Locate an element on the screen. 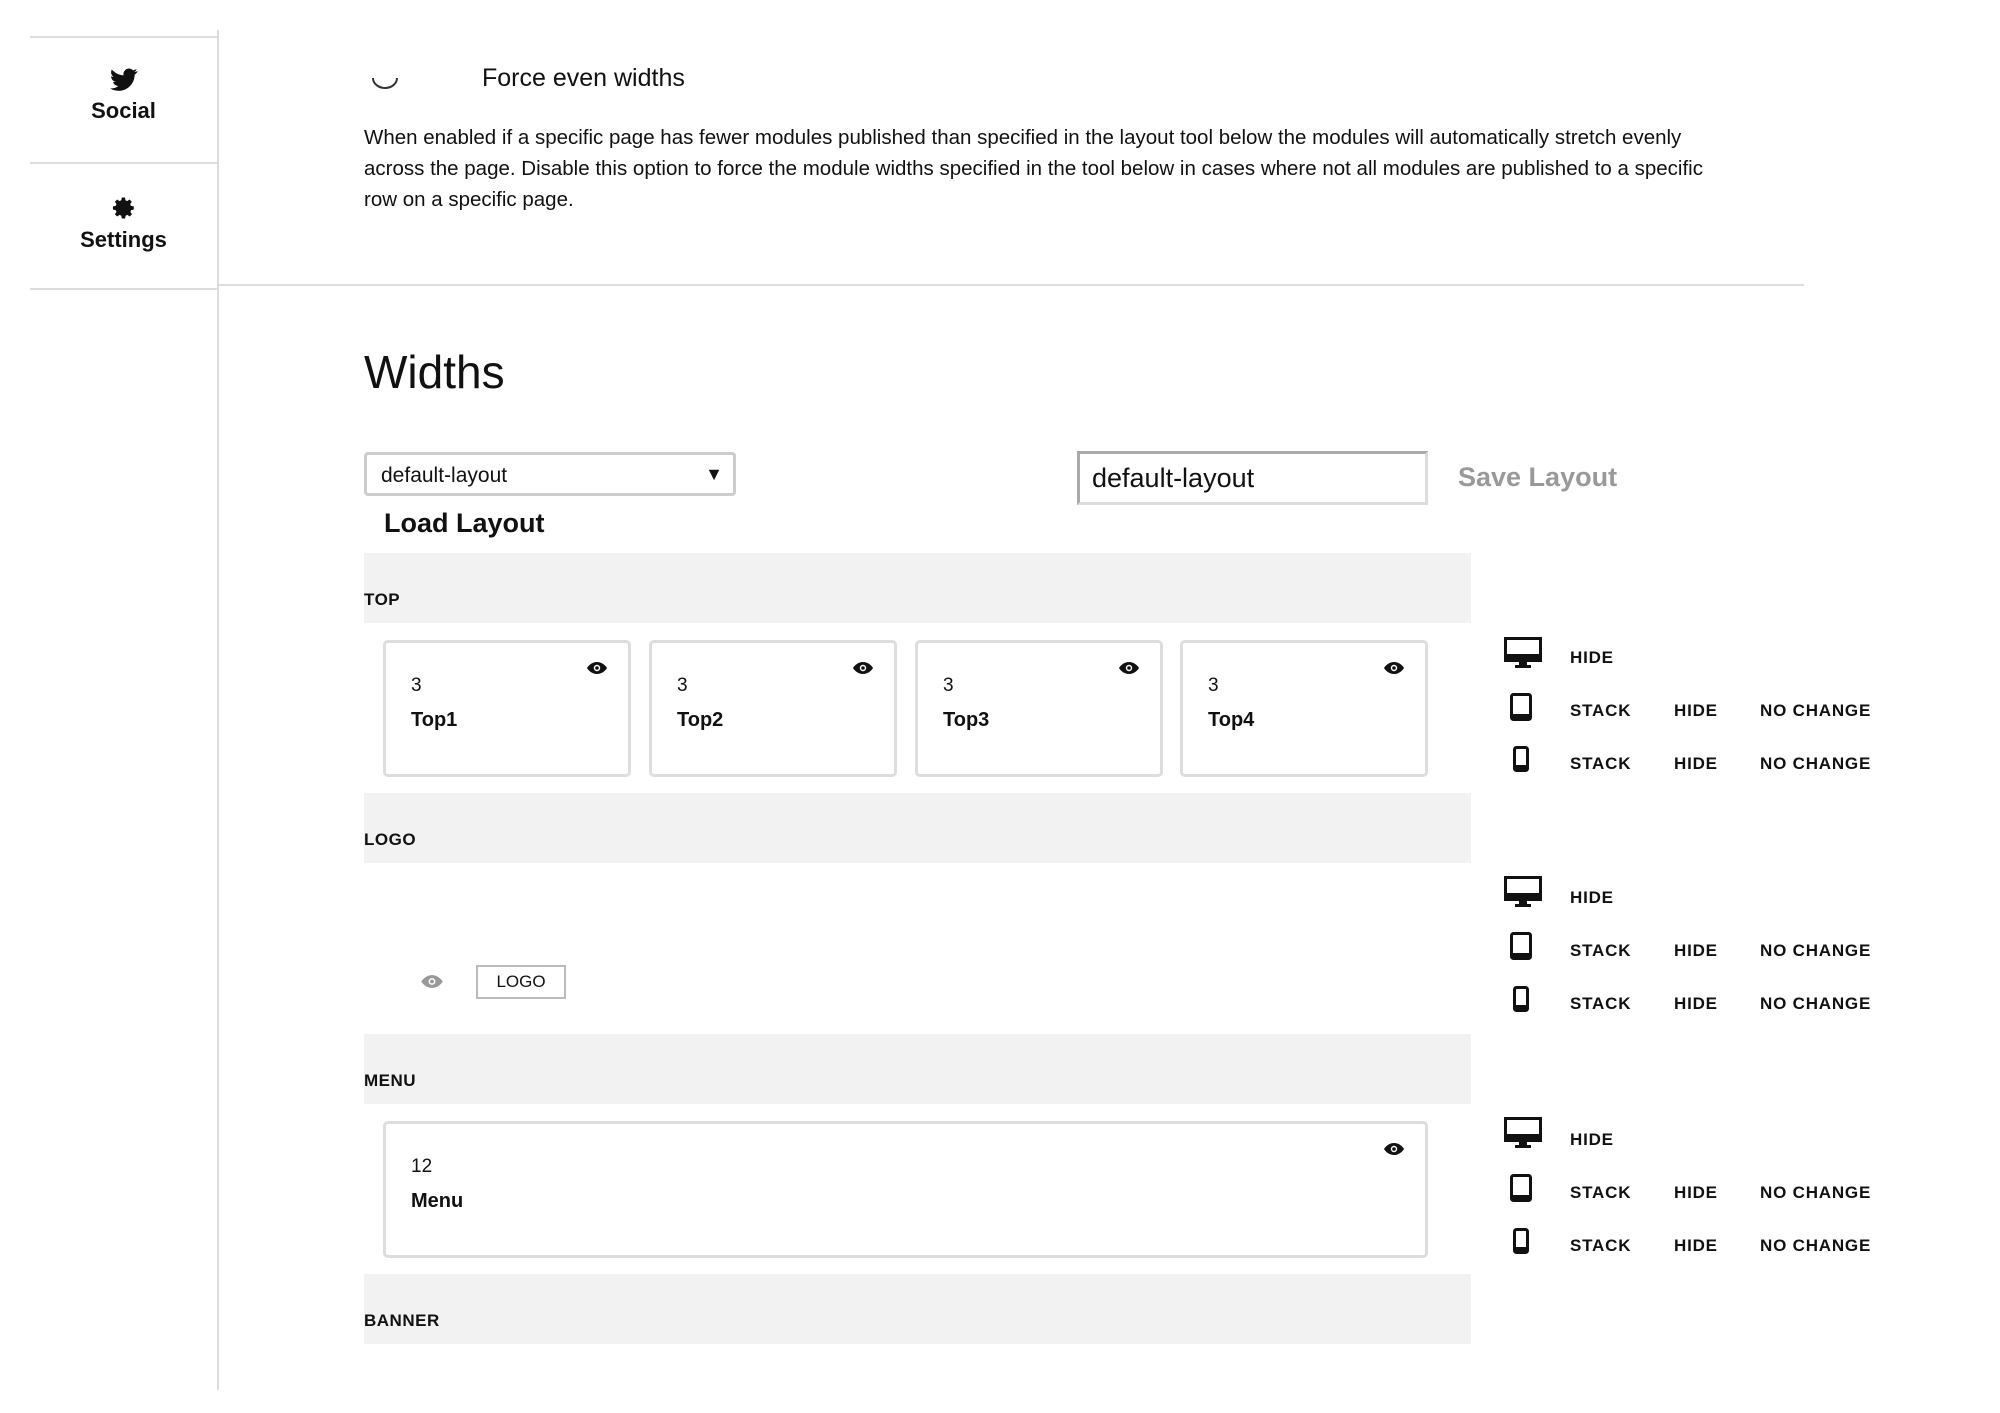 This screenshot has width=2000, height=1413. row-label: MENU is located at coordinates (390, 1080).